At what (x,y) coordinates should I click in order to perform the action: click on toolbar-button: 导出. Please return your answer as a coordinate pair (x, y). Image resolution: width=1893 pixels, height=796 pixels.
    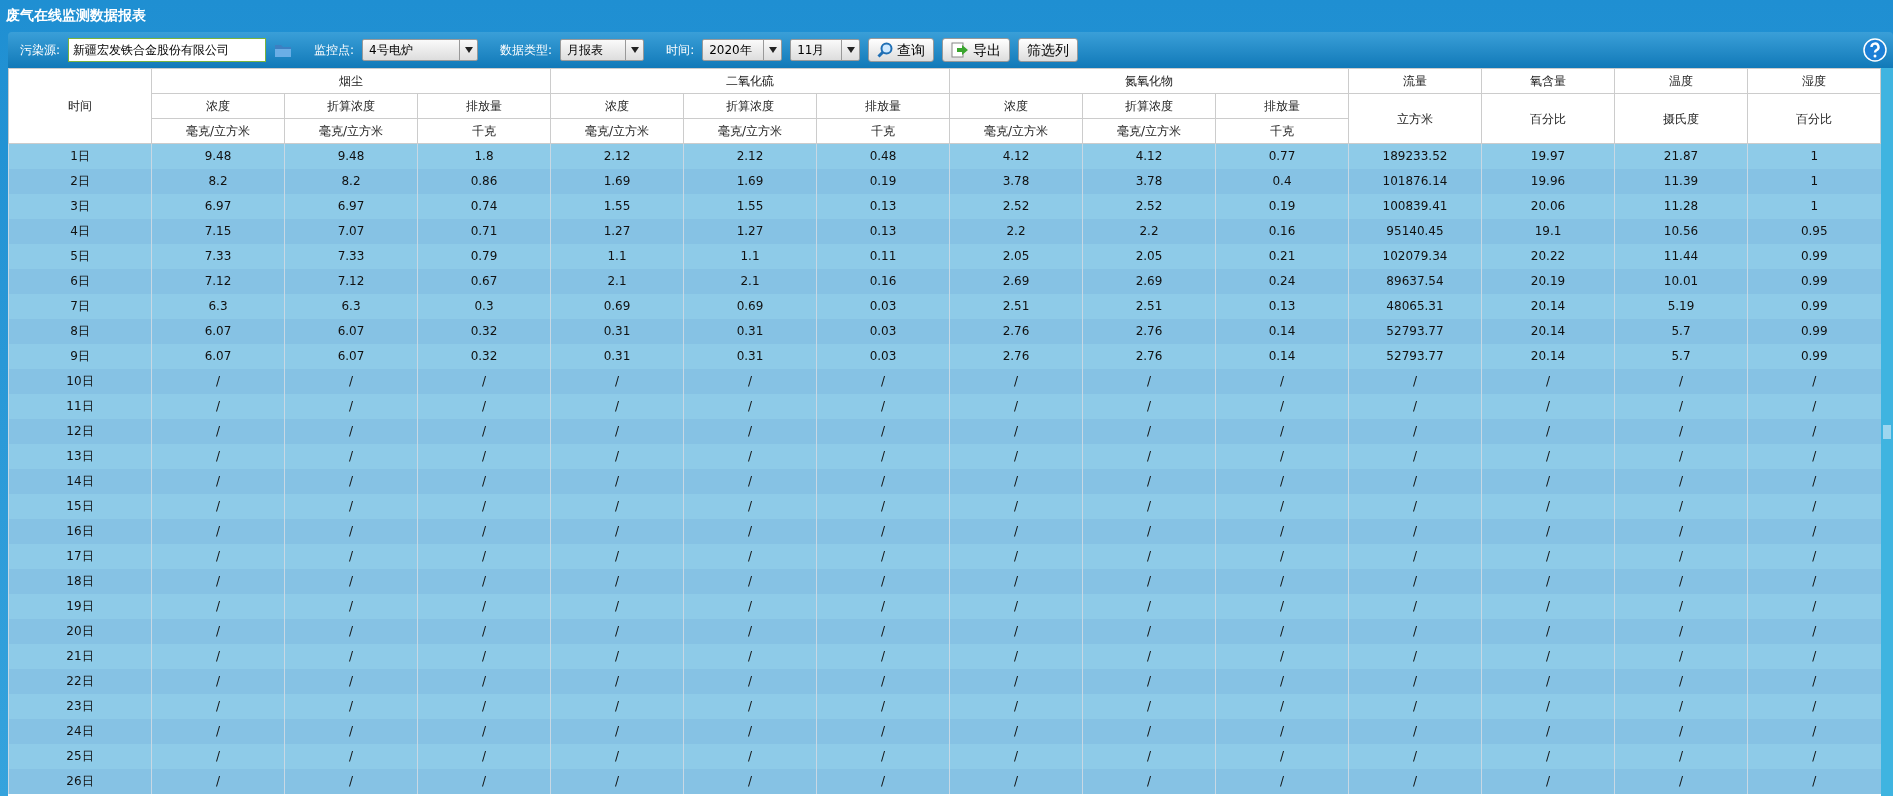
    Looking at the image, I should click on (976, 50).